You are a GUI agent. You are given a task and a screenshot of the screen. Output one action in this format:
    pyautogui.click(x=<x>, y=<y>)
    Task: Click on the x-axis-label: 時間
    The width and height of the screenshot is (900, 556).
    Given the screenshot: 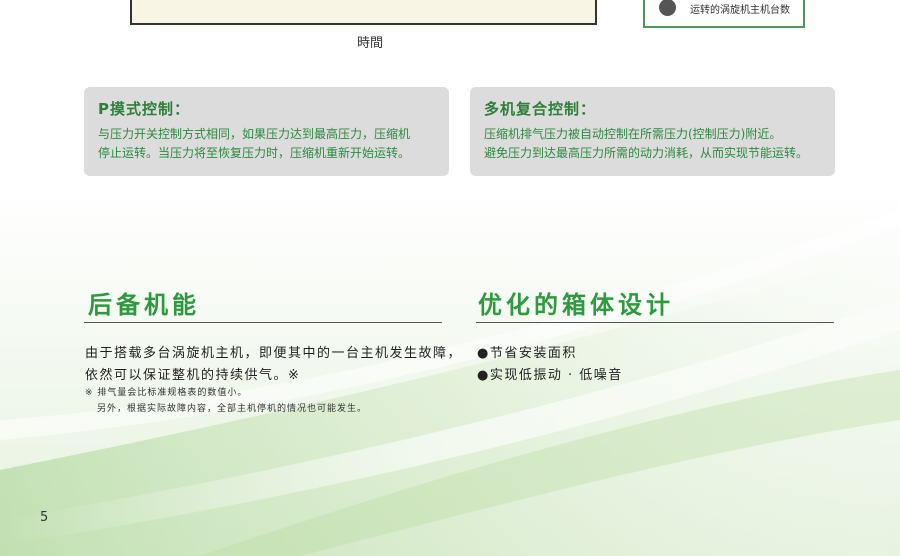 What is the action you would take?
    pyautogui.click(x=369, y=43)
    